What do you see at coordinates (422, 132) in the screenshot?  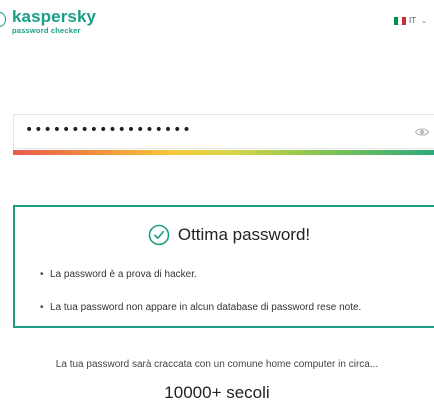 I see `eye-icon` at bounding box center [422, 132].